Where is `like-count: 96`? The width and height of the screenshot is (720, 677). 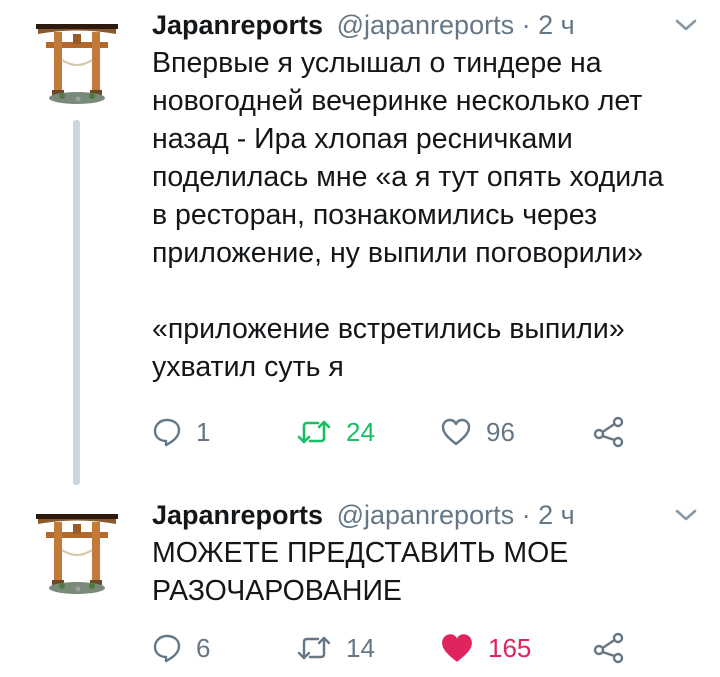 like-count: 96 is located at coordinates (500, 431).